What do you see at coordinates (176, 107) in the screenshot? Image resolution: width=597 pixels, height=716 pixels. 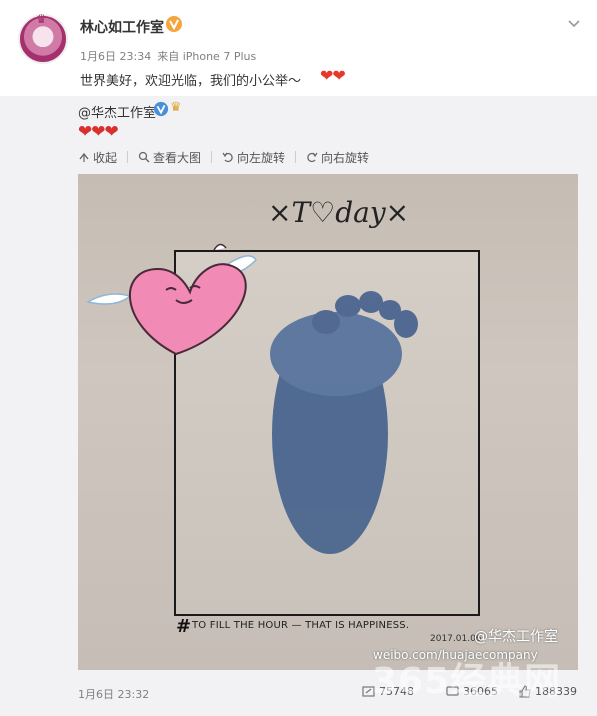 I see `crown-badge-icon: ♛` at bounding box center [176, 107].